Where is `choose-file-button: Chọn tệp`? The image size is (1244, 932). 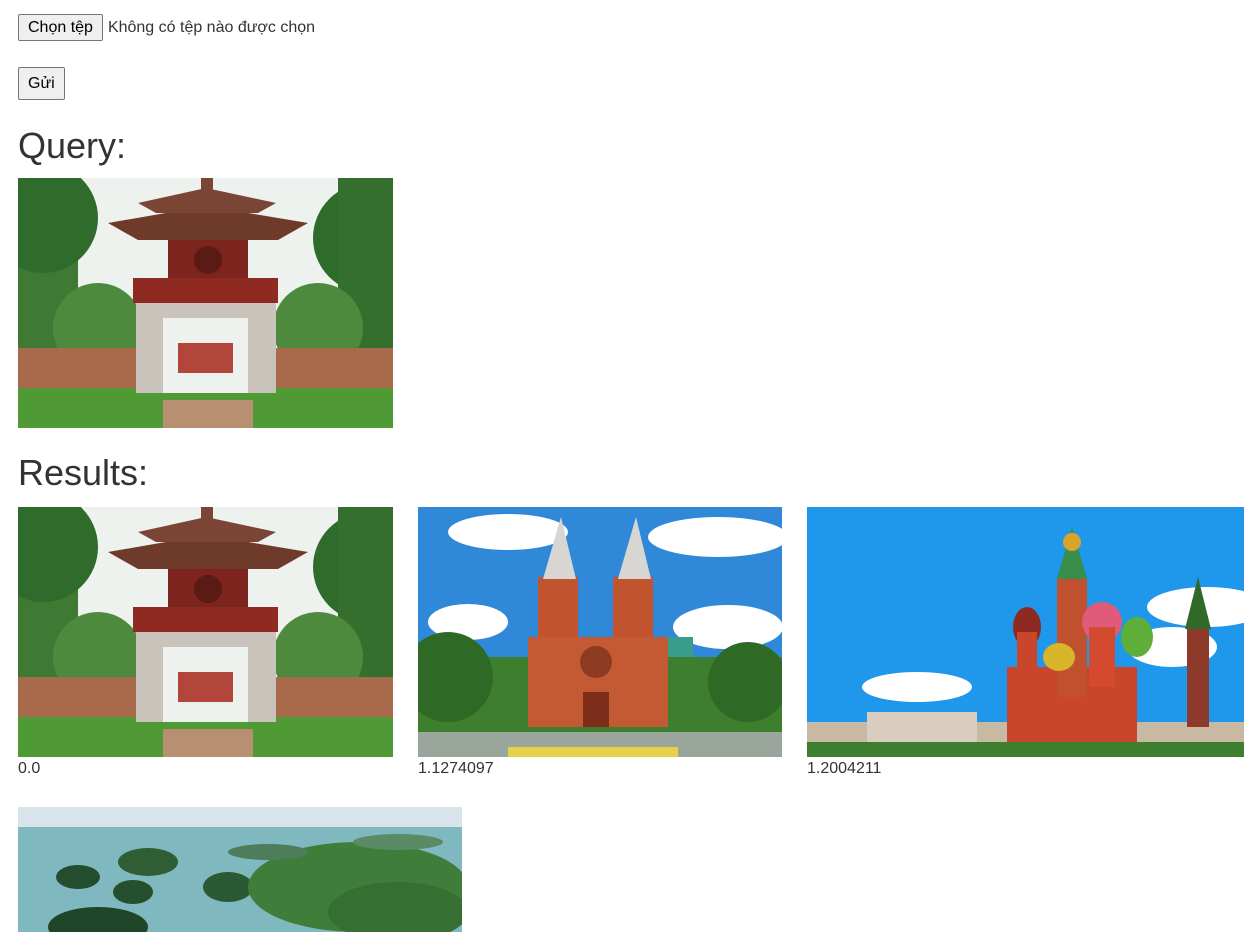
choose-file-button: Chọn tệp is located at coordinates (60, 27).